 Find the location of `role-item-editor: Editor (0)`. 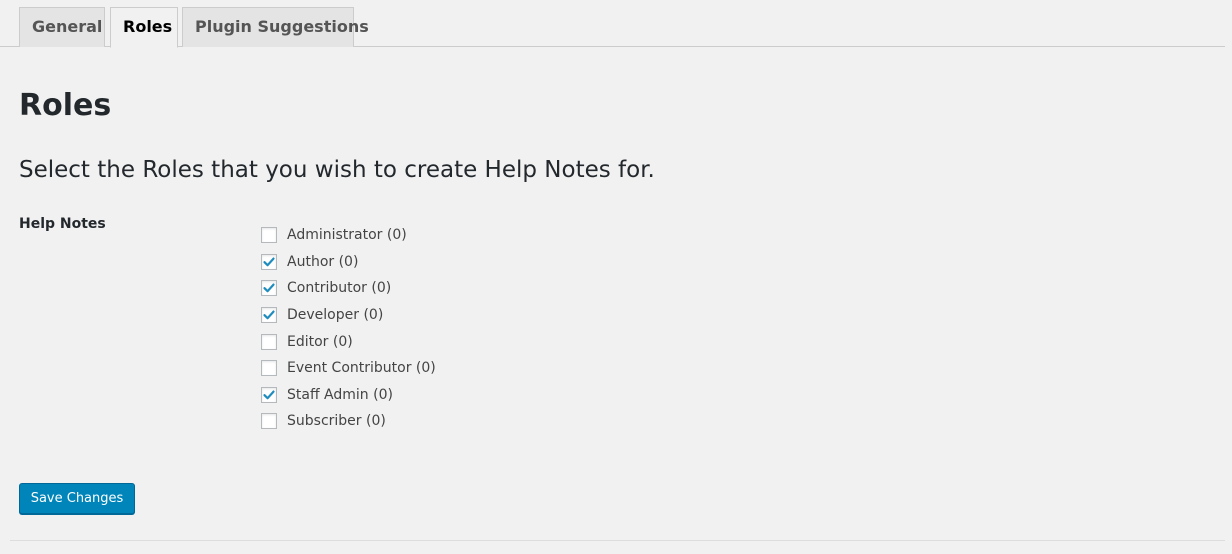

role-item-editor: Editor (0) is located at coordinates (348, 341).